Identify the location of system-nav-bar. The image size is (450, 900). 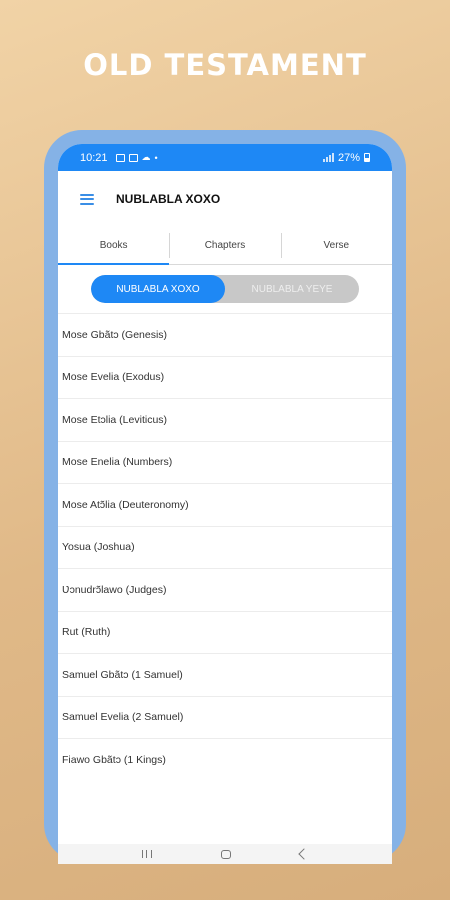
(225, 854).